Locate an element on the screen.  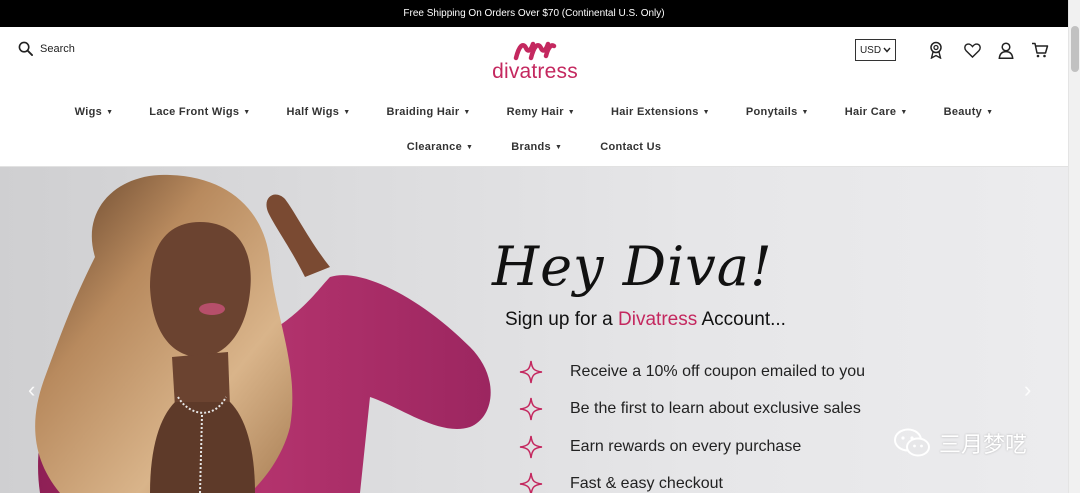
watermark: 三月梦呓 is located at coordinates (960, 443).